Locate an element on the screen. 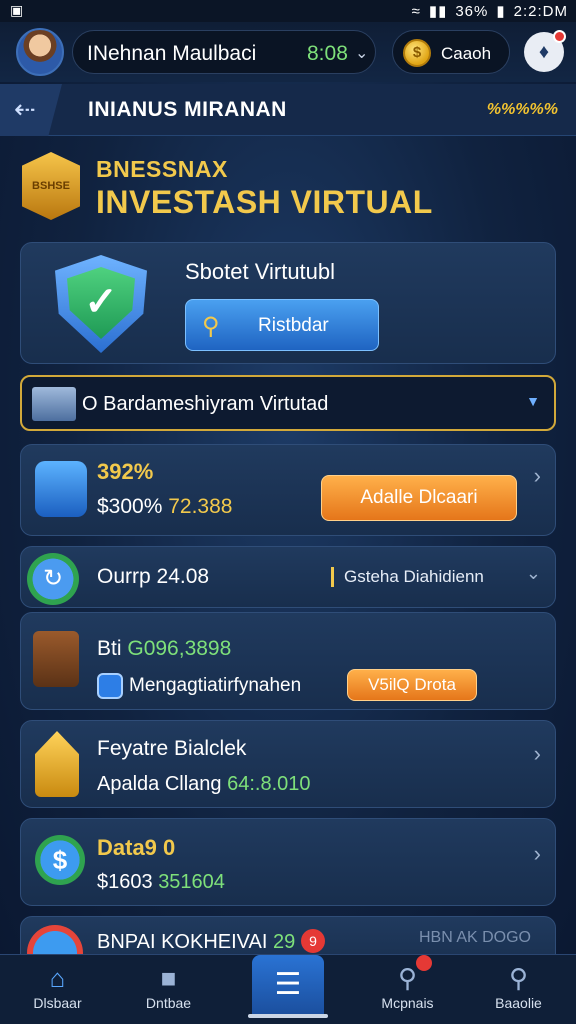 This screenshot has width=576, height=1024. security-card: ✓ Sbotet Virtutubl ⚲ Ristbdar is located at coordinates (288, 303).